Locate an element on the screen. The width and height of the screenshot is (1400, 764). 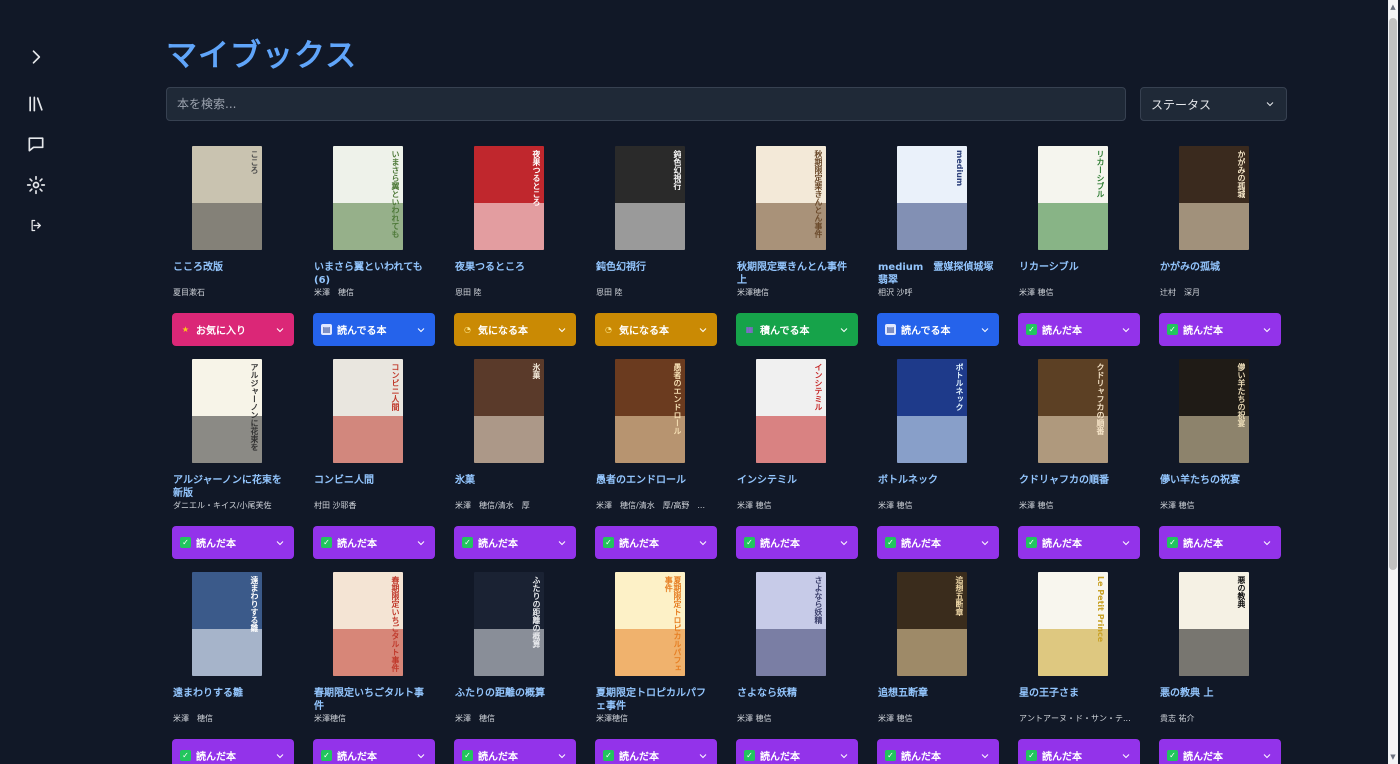
book-title: さよなら妖精 is located at coordinates (795, 693).